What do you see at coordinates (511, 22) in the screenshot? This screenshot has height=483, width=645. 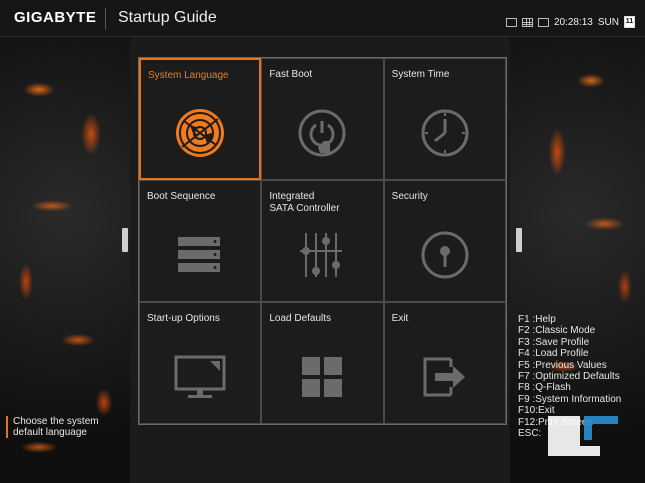 I see `window-icon` at bounding box center [511, 22].